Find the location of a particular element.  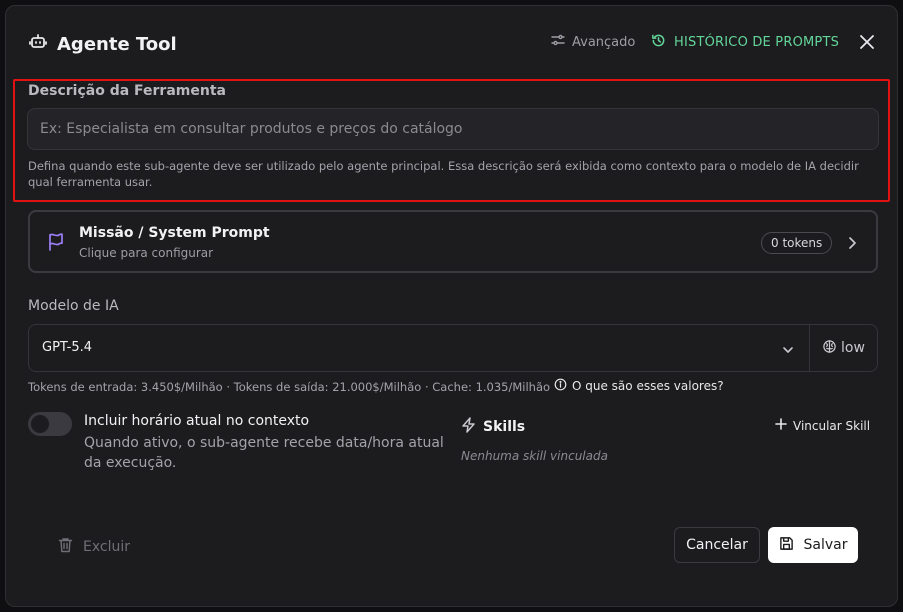

reasoning-effort-value: low is located at coordinates (853, 348).